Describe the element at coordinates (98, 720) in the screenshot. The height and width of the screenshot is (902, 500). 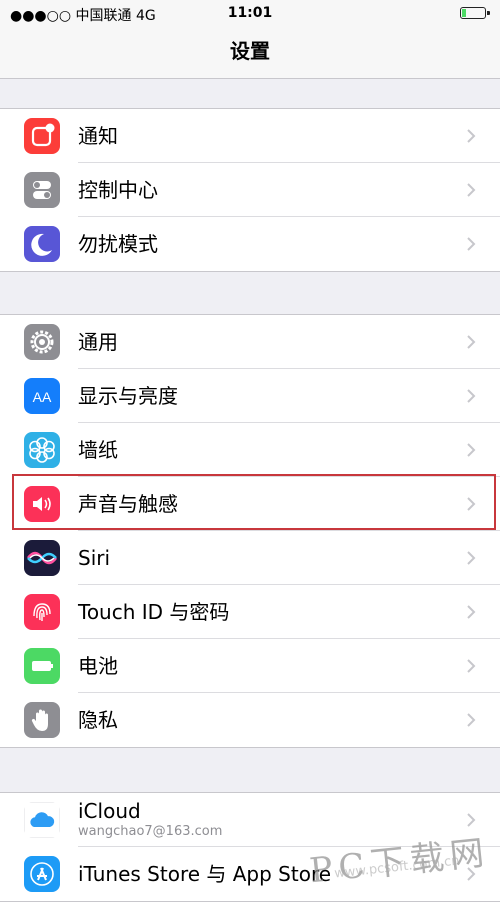
I see `settings-item-label: 隐私` at that location.